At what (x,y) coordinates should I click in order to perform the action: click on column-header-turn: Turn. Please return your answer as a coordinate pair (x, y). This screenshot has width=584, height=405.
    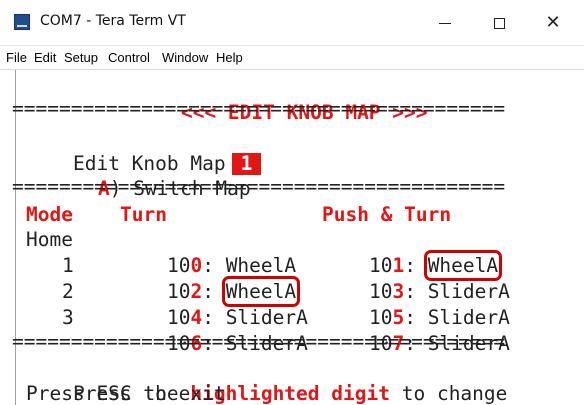
    Looking at the image, I should click on (143, 214).